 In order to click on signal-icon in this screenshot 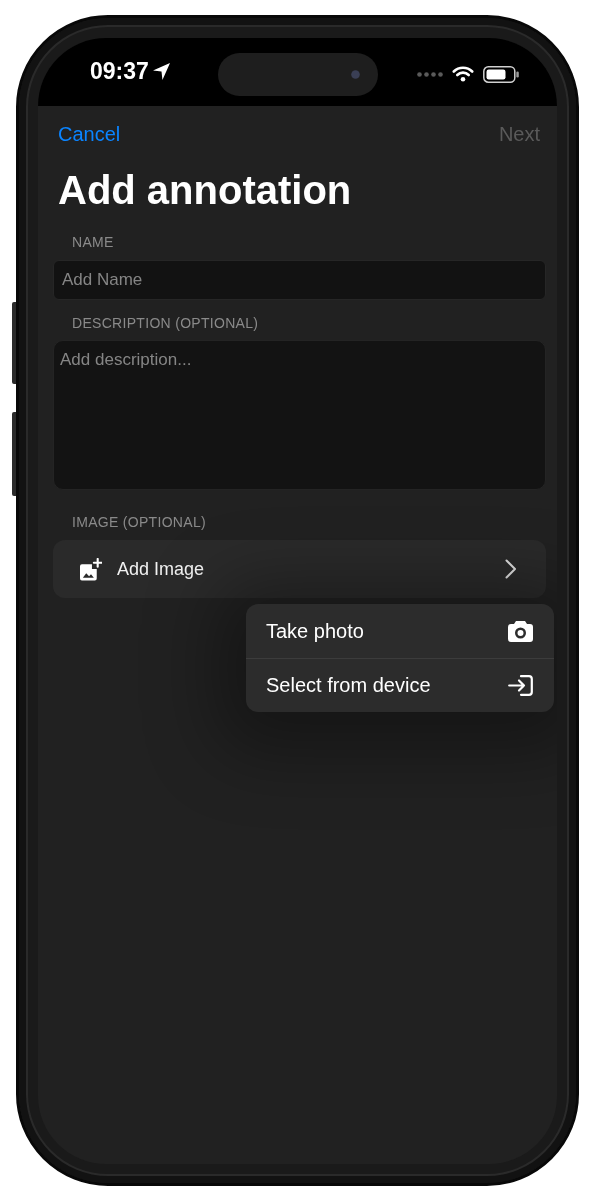, I will do `click(430, 74)`.